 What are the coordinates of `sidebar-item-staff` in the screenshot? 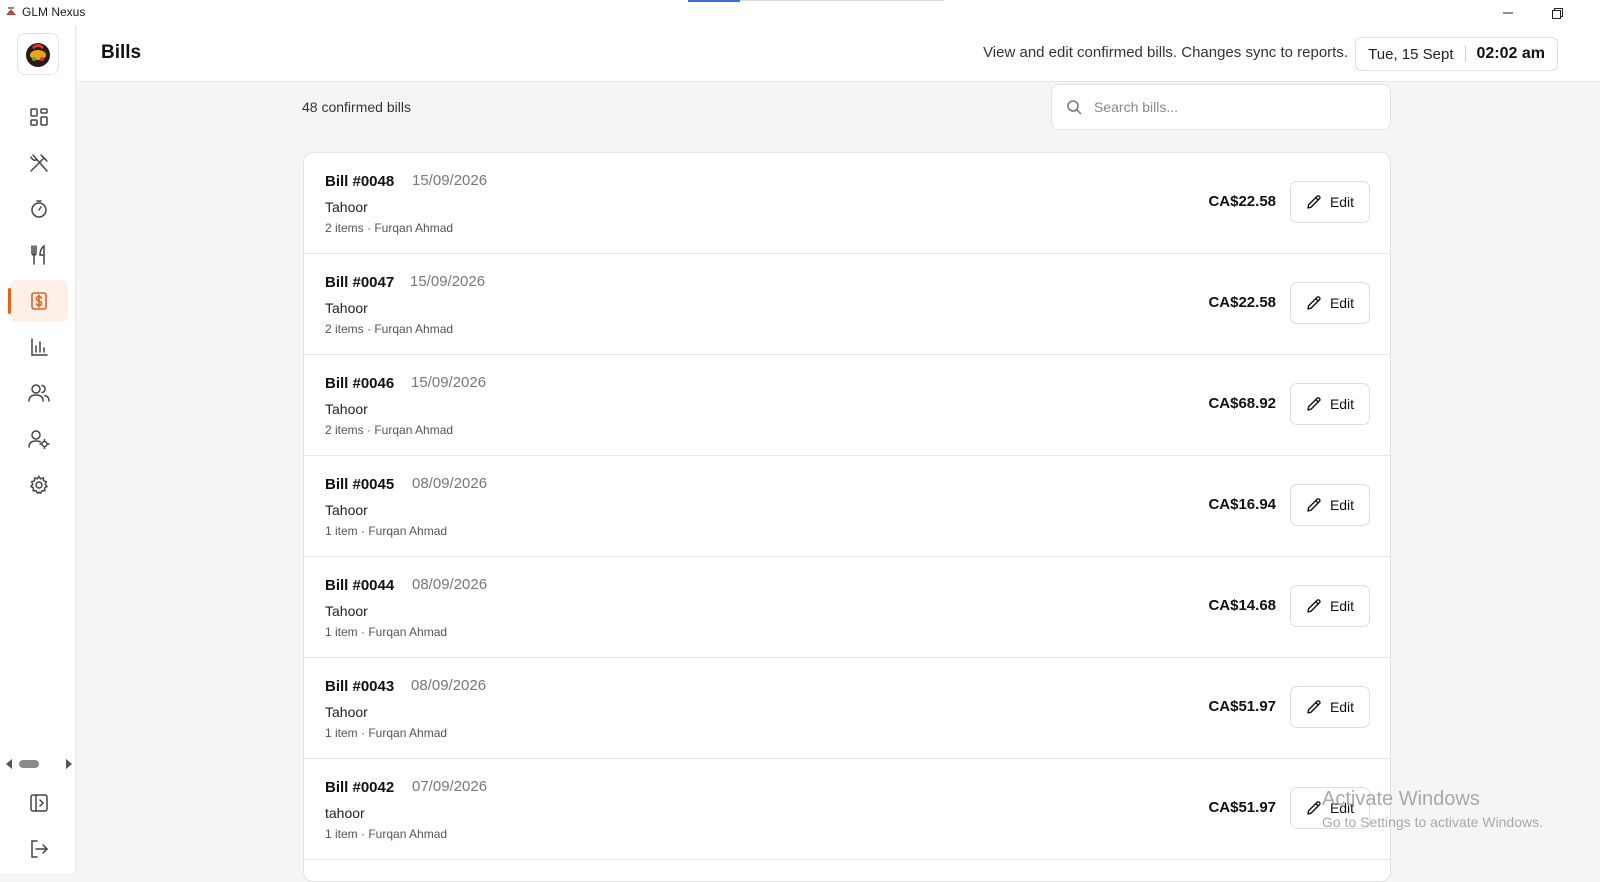 It's located at (39, 439).